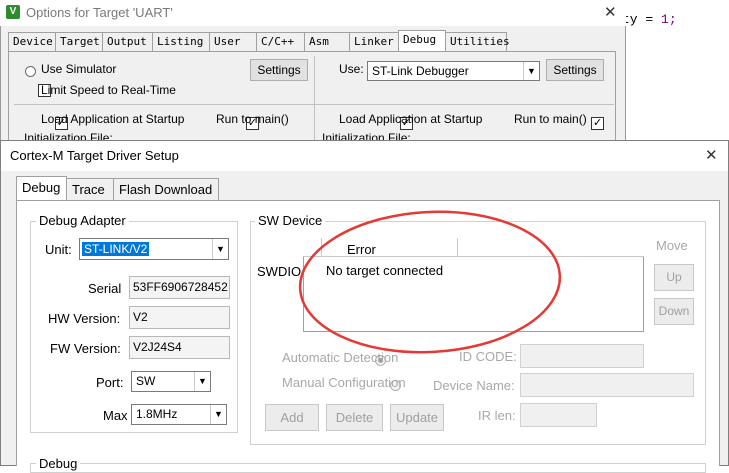 The width and height of the screenshot is (729, 473). Describe the element at coordinates (90, 189) in the screenshot. I see `tab-trace: Trace` at that location.